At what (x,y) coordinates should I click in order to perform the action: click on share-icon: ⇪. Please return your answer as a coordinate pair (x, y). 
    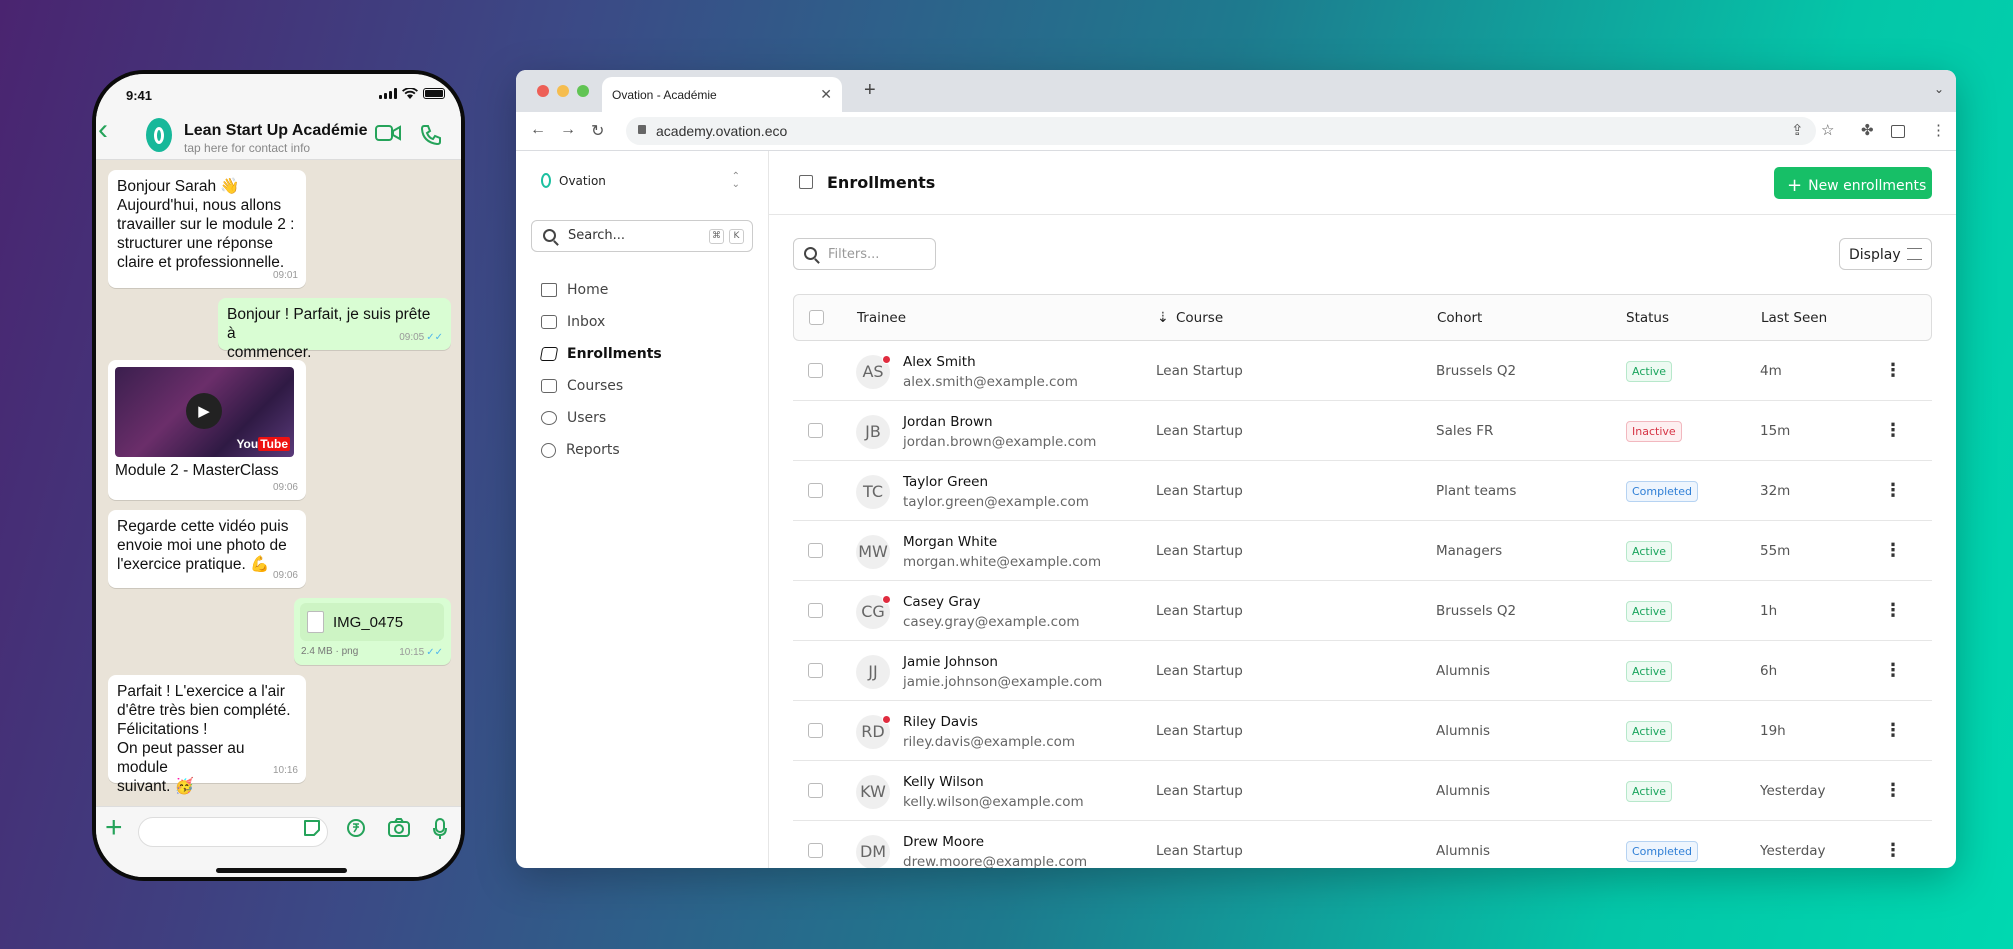
    Looking at the image, I should click on (1797, 130).